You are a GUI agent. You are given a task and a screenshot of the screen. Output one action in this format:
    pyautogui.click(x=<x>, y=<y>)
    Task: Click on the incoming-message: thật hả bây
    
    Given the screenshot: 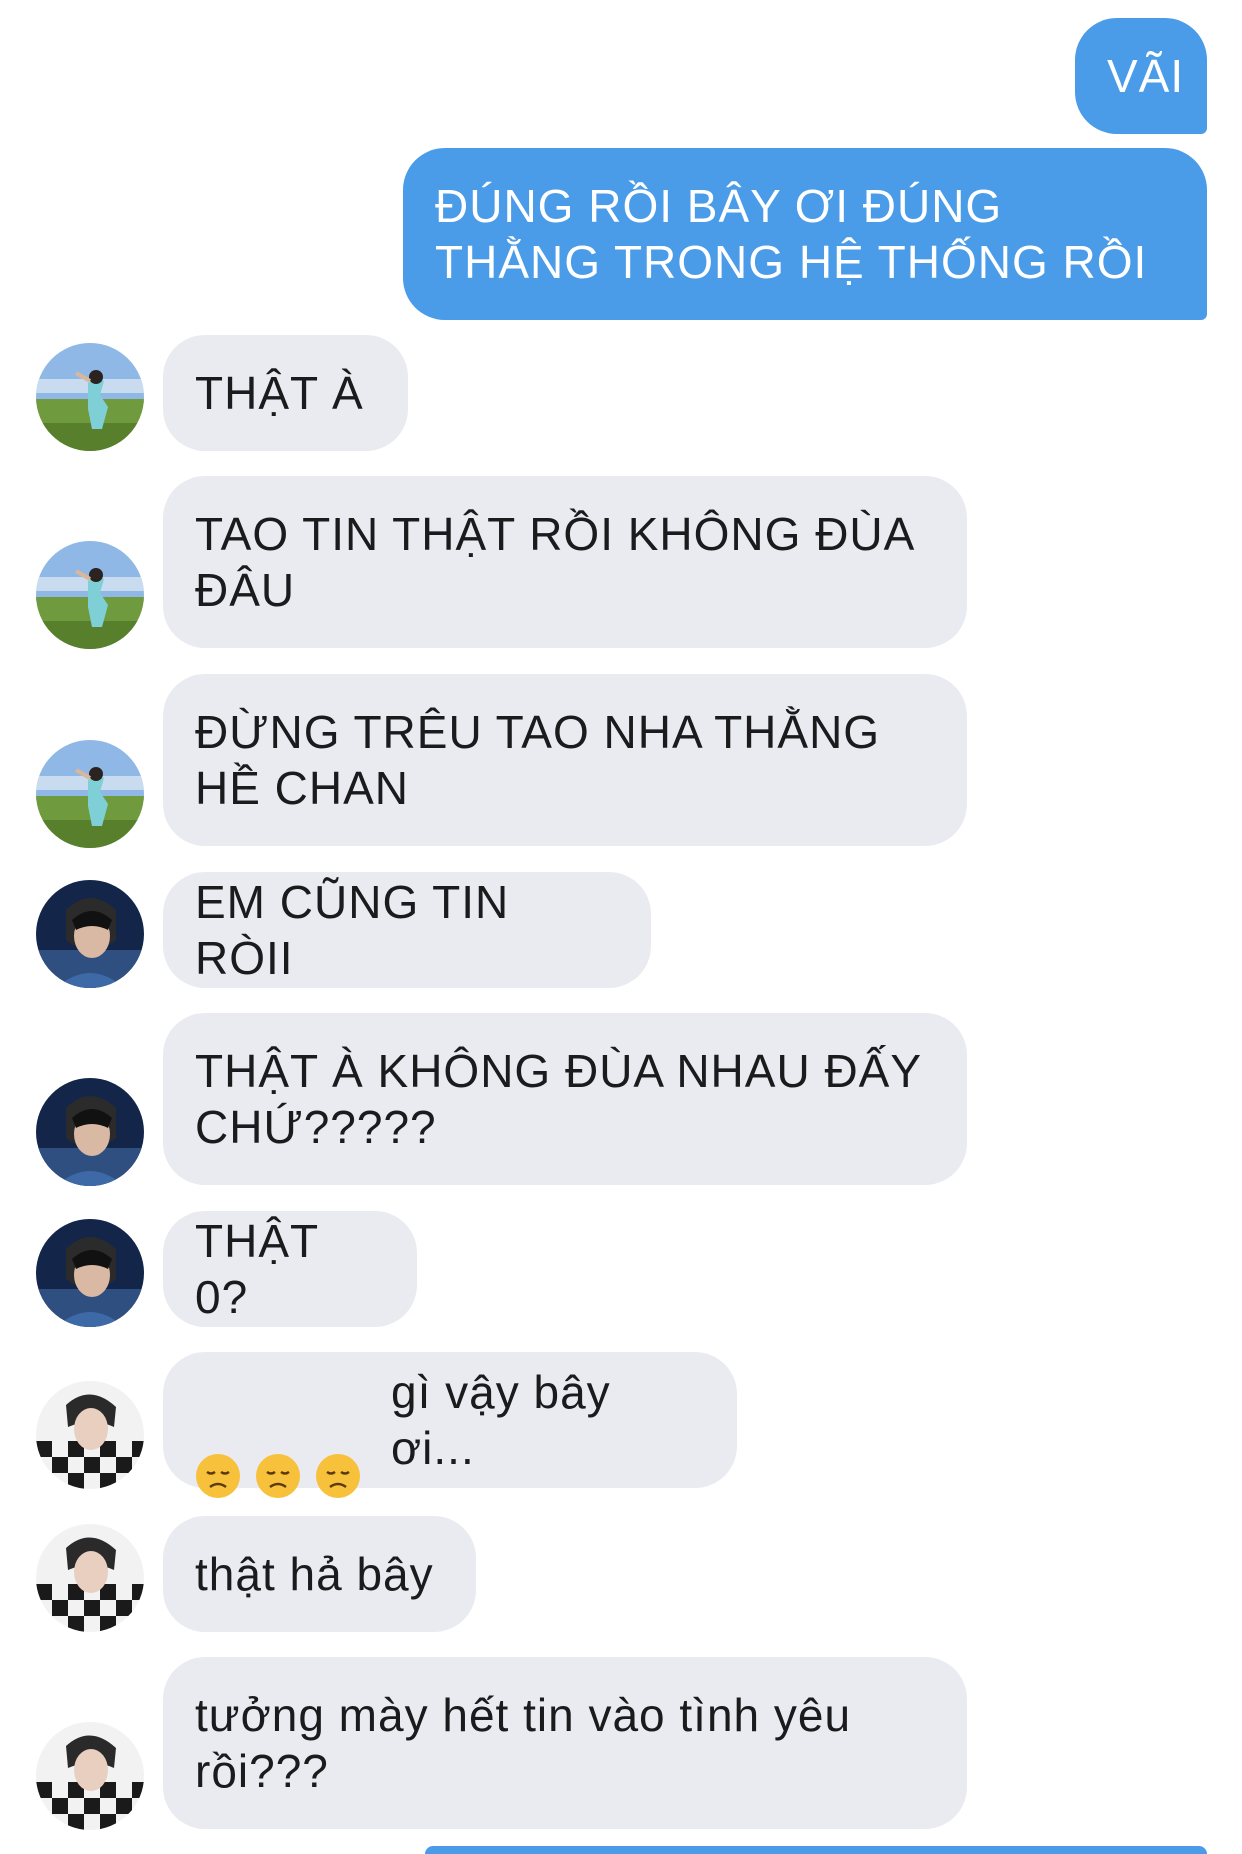 What is the action you would take?
    pyautogui.click(x=319, y=1574)
    